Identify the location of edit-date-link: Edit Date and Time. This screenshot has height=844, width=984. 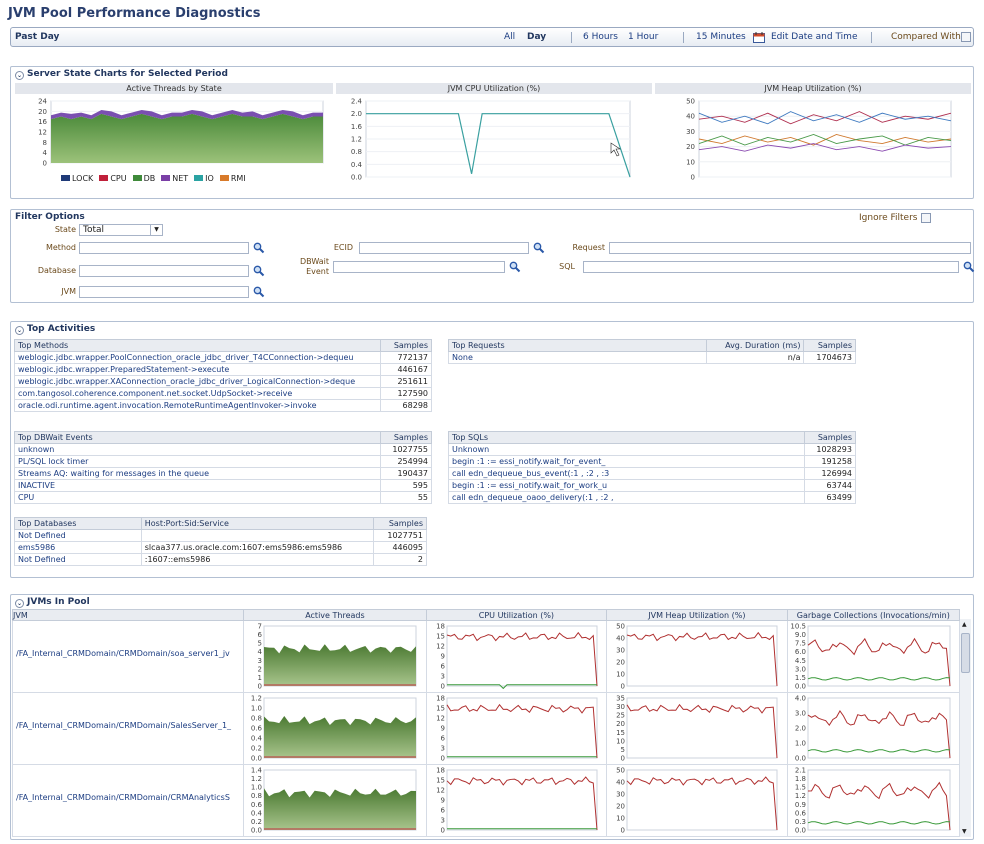
(814, 37).